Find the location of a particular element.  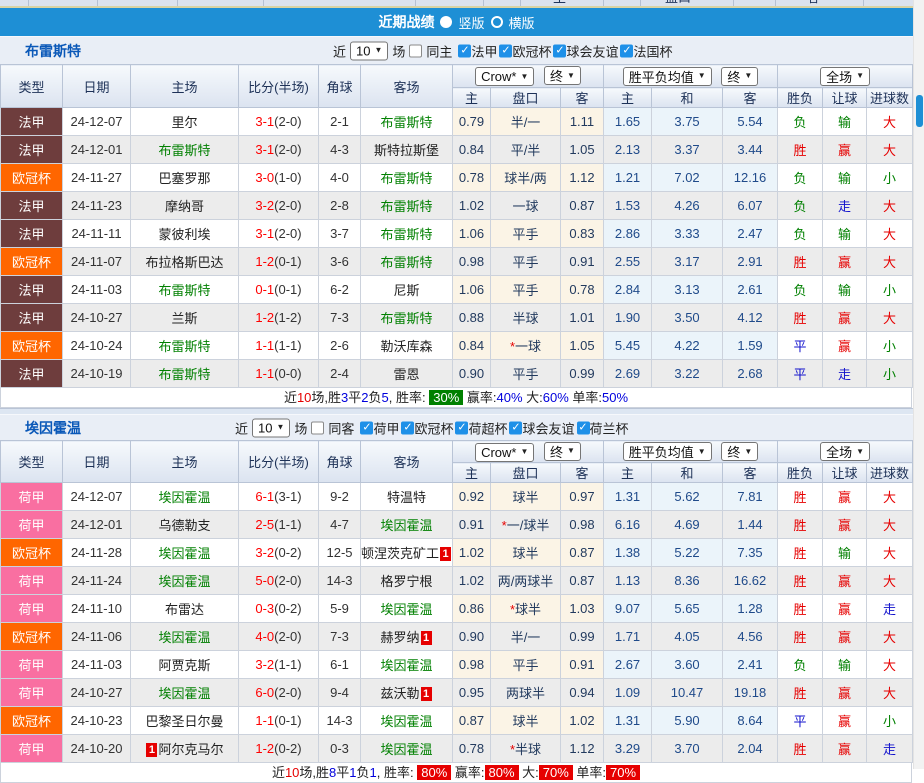

league-filter-item: ✓ 法甲 is located at coordinates (477, 50).